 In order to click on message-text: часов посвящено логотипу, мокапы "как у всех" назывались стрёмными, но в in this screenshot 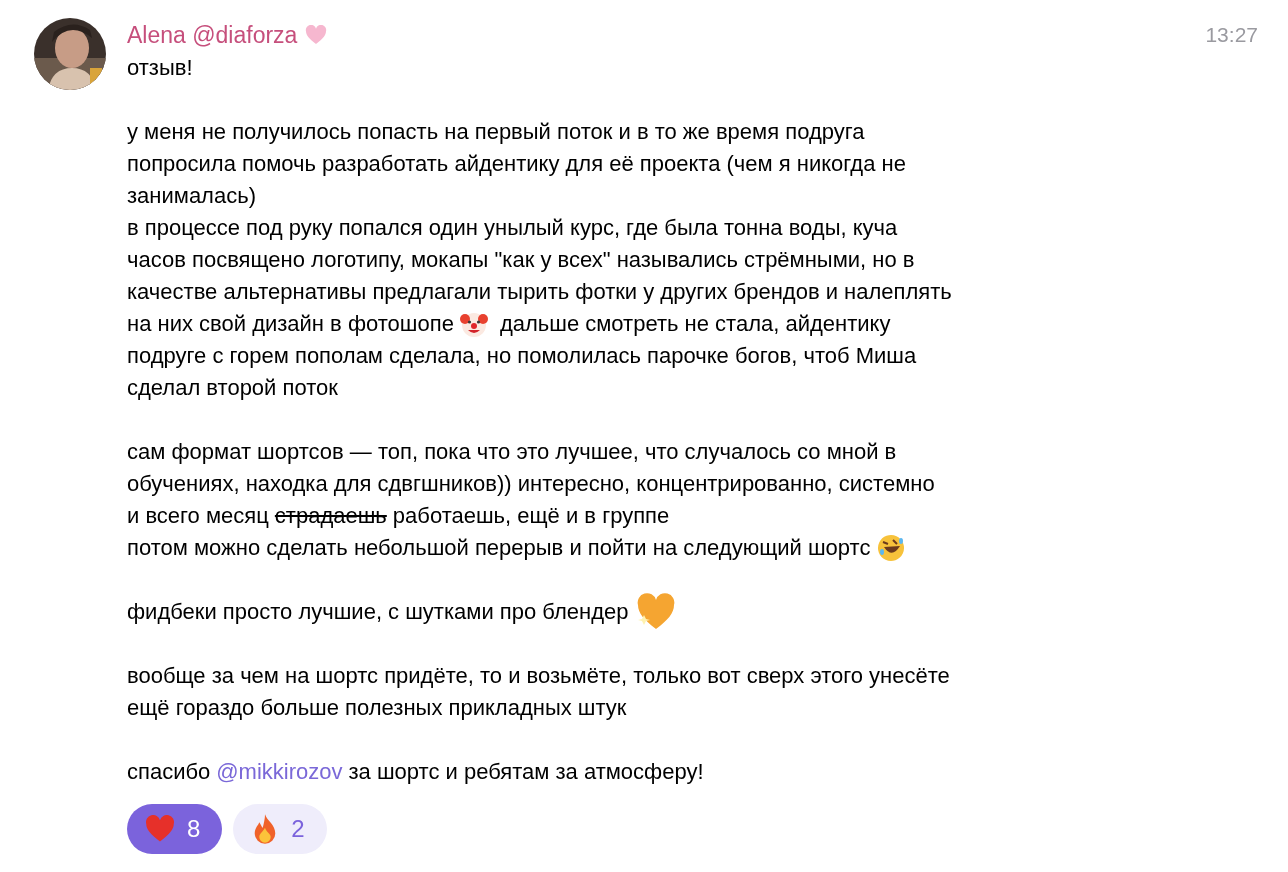, I will do `click(521, 260)`.